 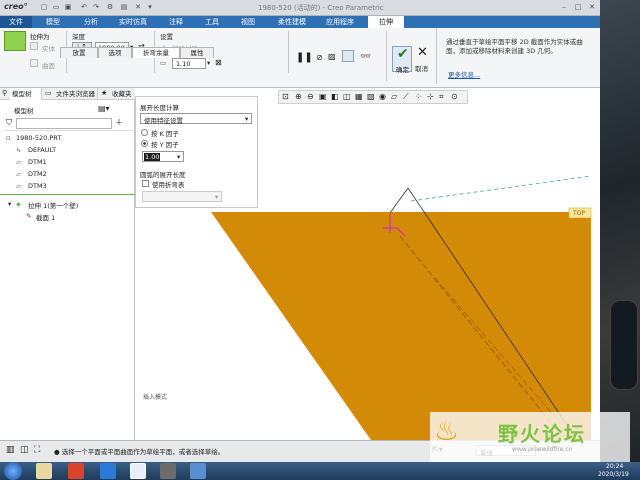 I want to click on insert-mode-label: 插入模式, so click(x=155, y=397).